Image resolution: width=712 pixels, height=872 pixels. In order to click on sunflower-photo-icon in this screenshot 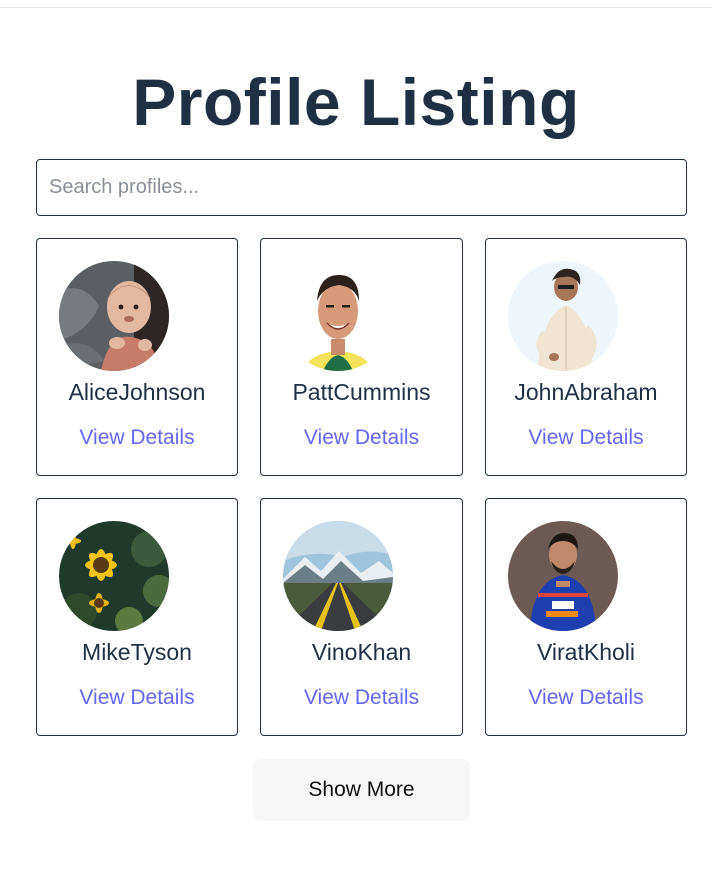, I will do `click(114, 576)`.